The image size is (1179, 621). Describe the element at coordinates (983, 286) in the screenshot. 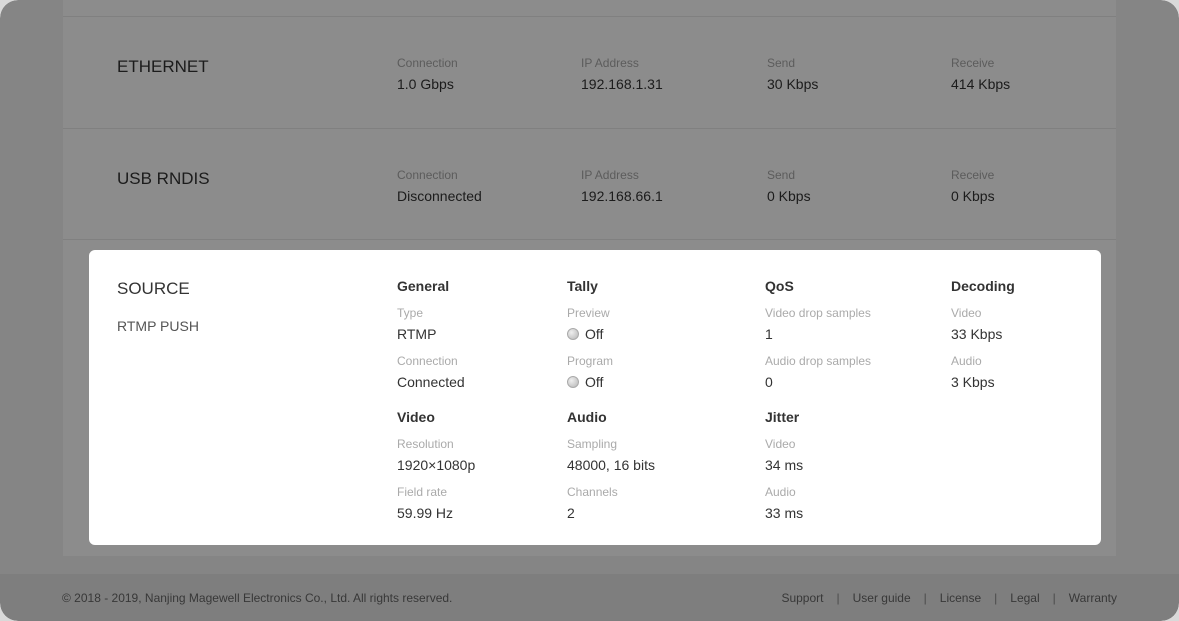

I see `decoding-heading: Decoding` at that location.